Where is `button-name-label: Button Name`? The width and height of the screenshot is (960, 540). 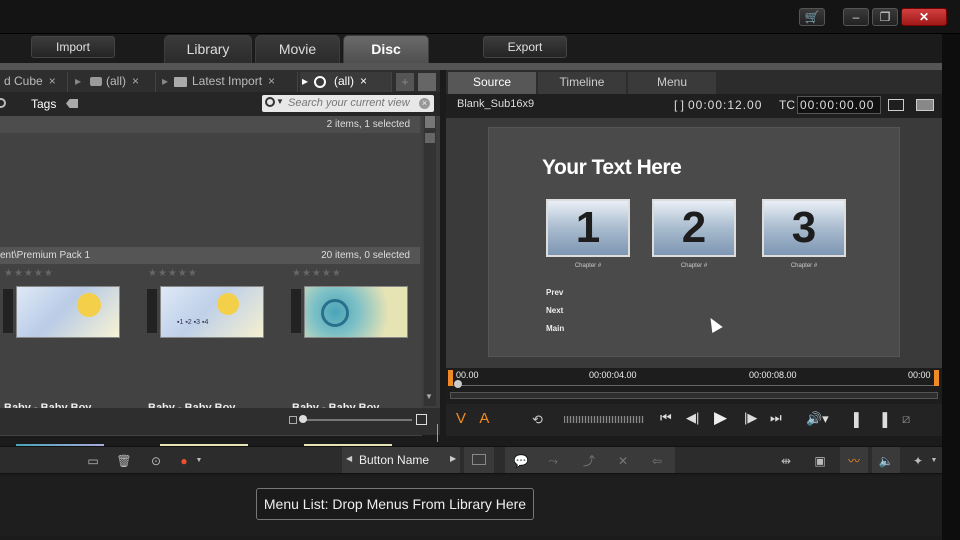 button-name-label: Button Name is located at coordinates (394, 460).